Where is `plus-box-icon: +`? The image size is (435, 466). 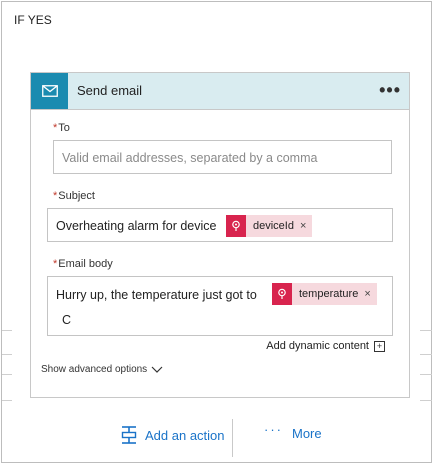 plus-box-icon: + is located at coordinates (379, 346).